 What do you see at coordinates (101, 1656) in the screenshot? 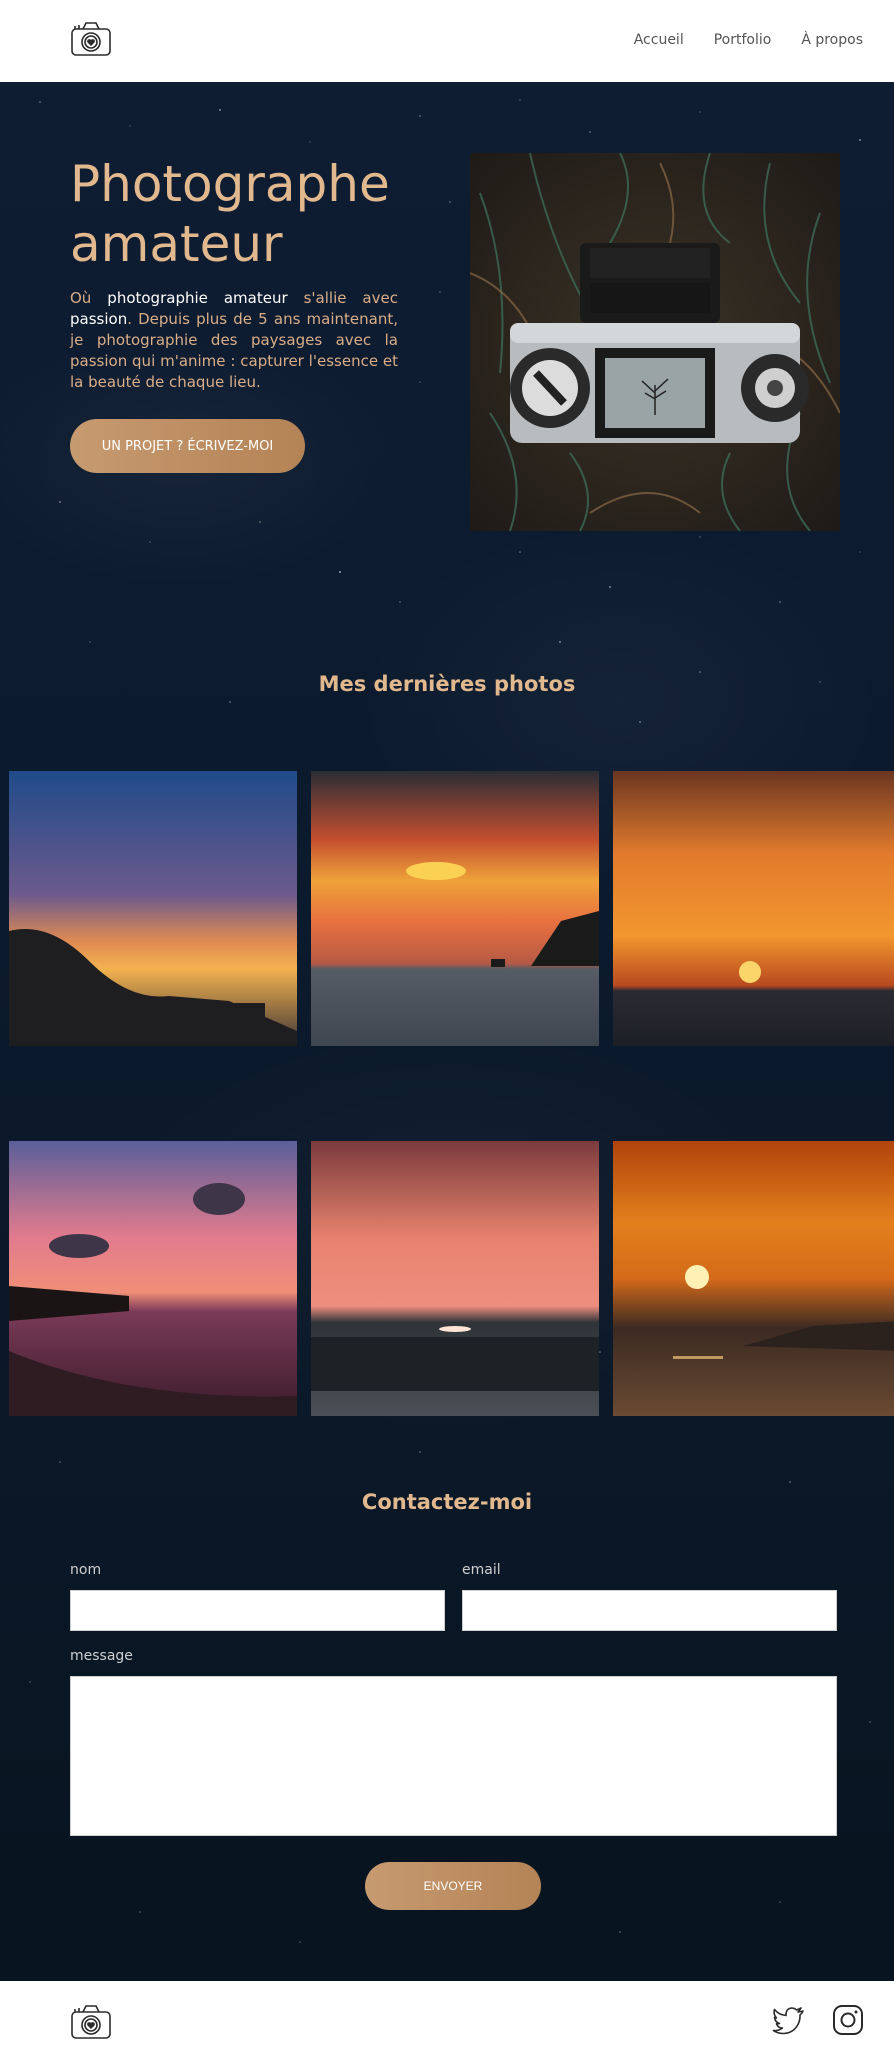
I see `message-label: message` at bounding box center [101, 1656].